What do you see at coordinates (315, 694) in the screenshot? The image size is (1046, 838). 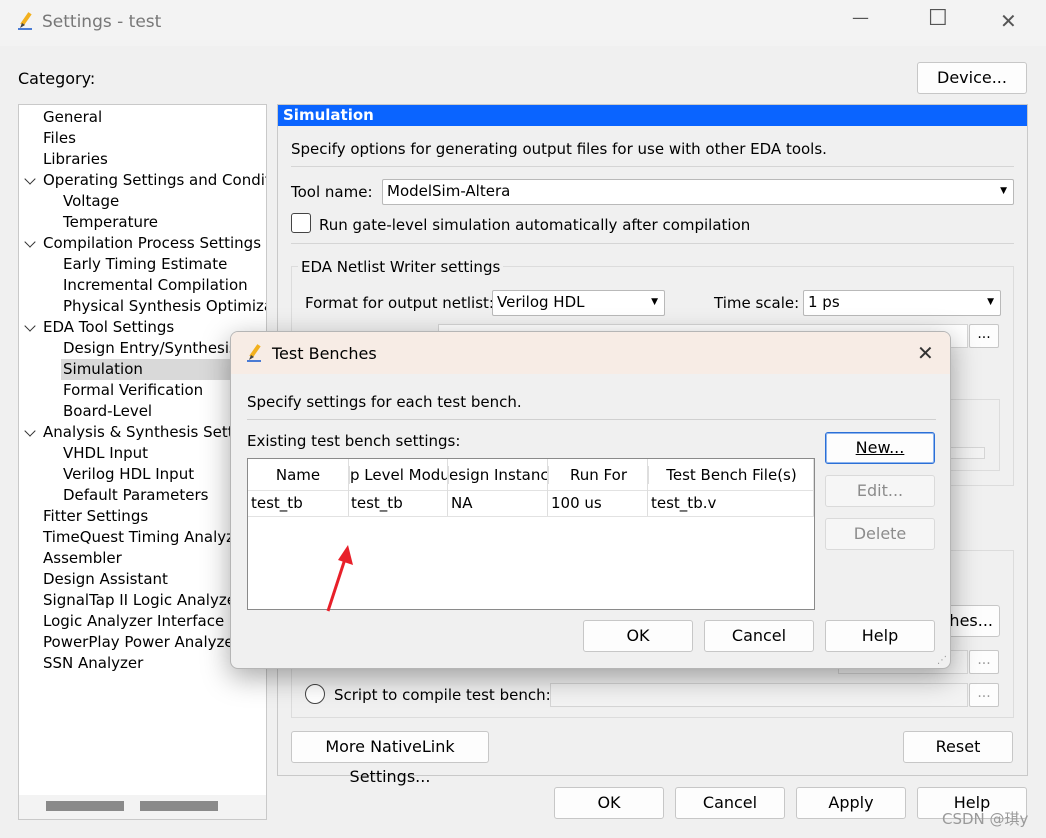 I see `script-radio` at bounding box center [315, 694].